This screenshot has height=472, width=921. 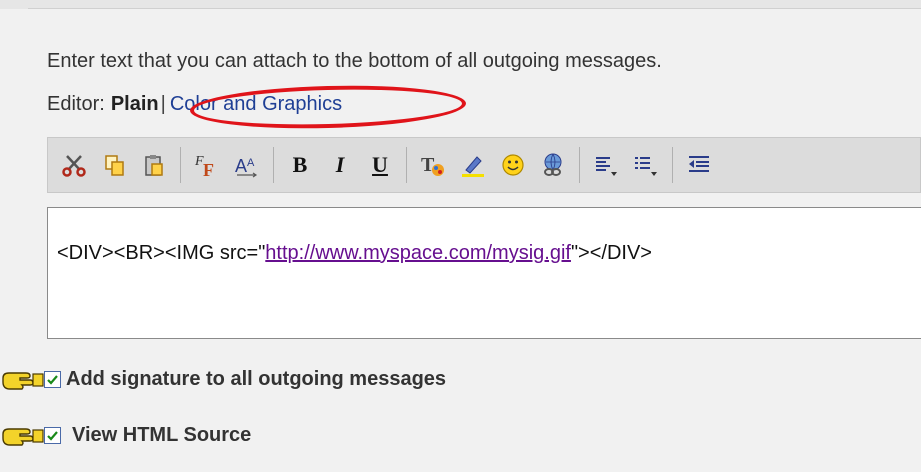 I want to click on signature-image-link: http://www.myspace.com/mysig.gif, so click(x=418, y=253).